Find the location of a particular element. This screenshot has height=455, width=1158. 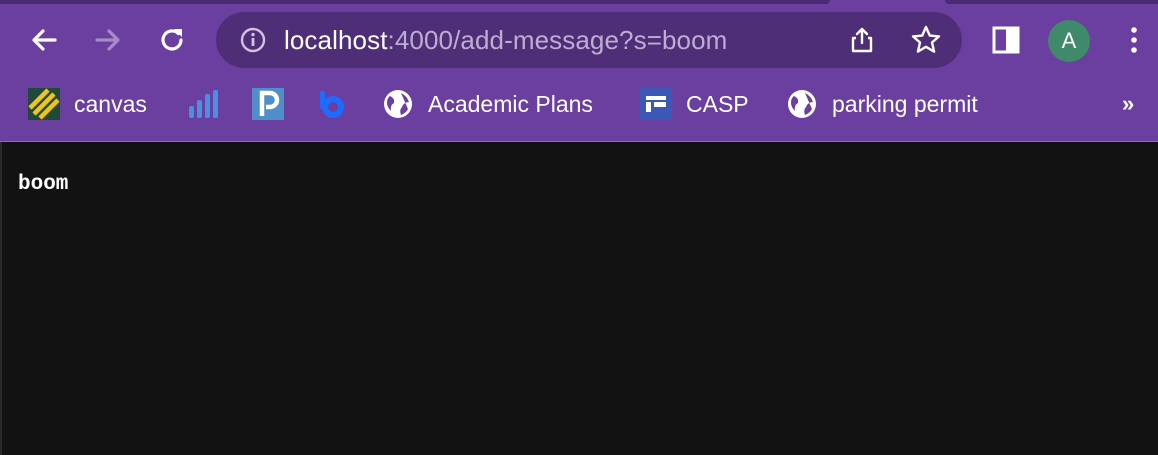

bookmark-p-logo is located at coordinates (268, 104).